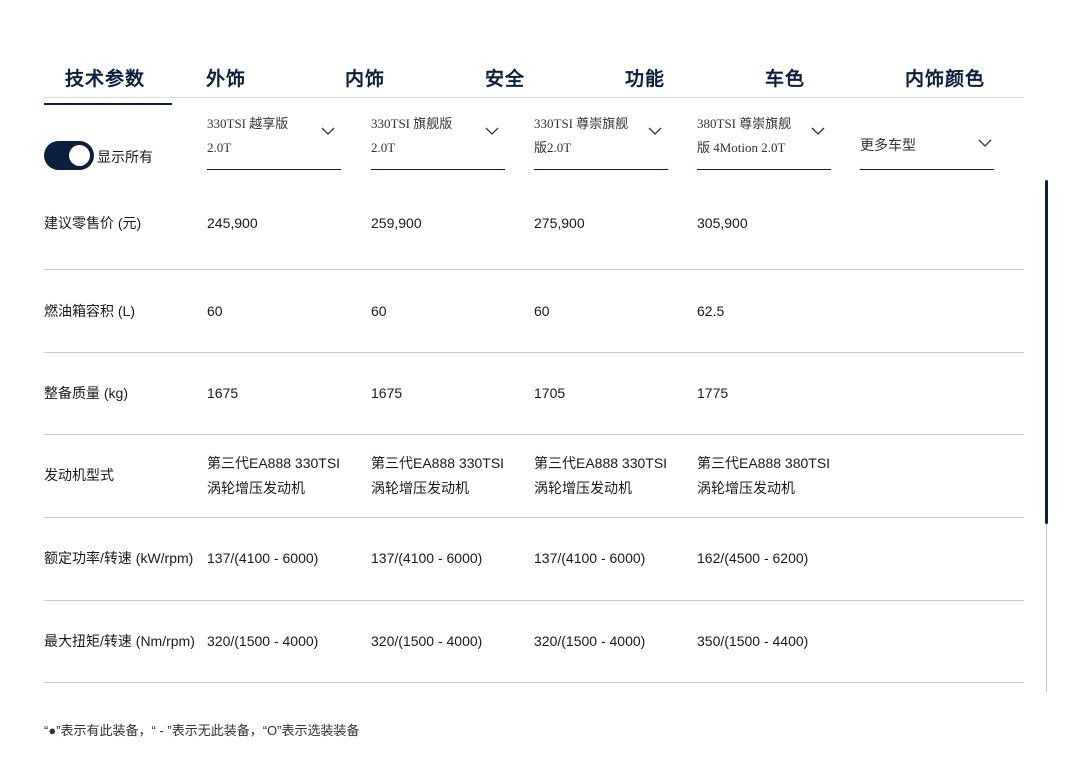 Image resolution: width=1080 pixels, height=769 pixels. Describe the element at coordinates (888, 145) in the screenshot. I see `model-select-value: 更多车型` at that location.